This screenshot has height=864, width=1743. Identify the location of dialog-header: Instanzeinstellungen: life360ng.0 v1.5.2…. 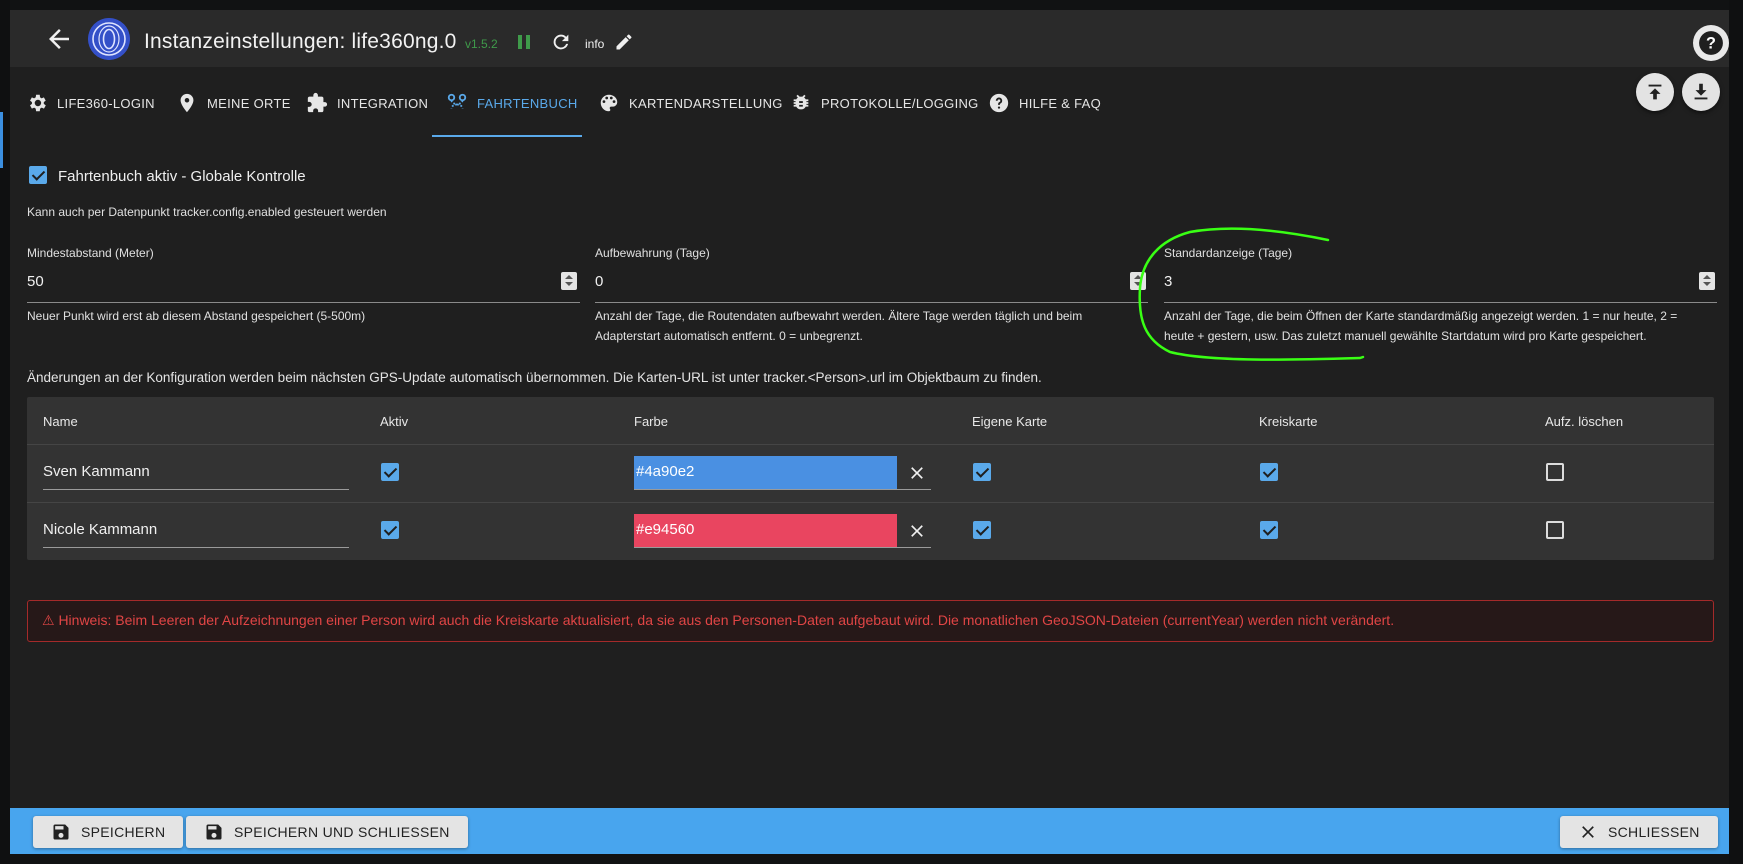
(869, 38).